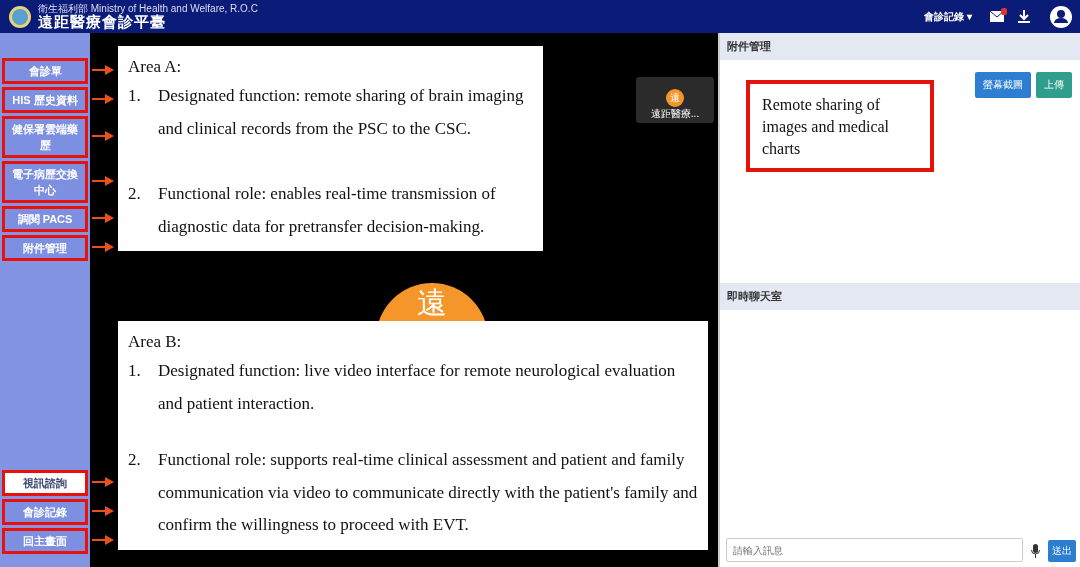 The height and width of the screenshot is (567, 1080). I want to click on annotation-text: Designated function: remote sharing of brain imaging and clinical records from the PSC to the CSC., so click(341, 112).